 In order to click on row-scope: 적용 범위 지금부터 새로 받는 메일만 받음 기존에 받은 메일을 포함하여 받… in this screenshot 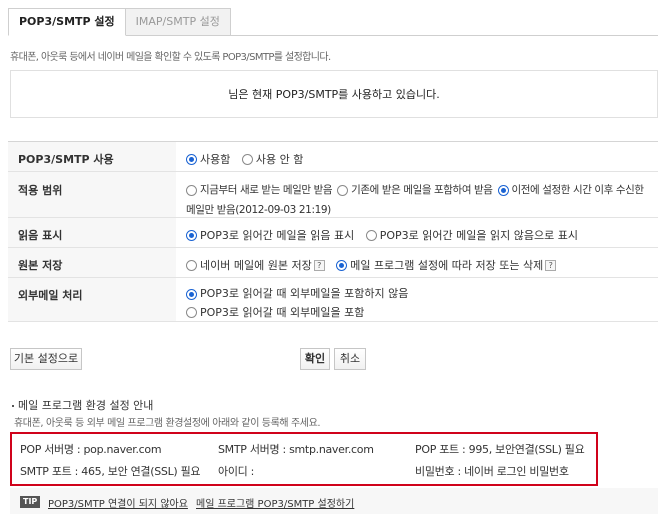, I will do `click(333, 195)`.